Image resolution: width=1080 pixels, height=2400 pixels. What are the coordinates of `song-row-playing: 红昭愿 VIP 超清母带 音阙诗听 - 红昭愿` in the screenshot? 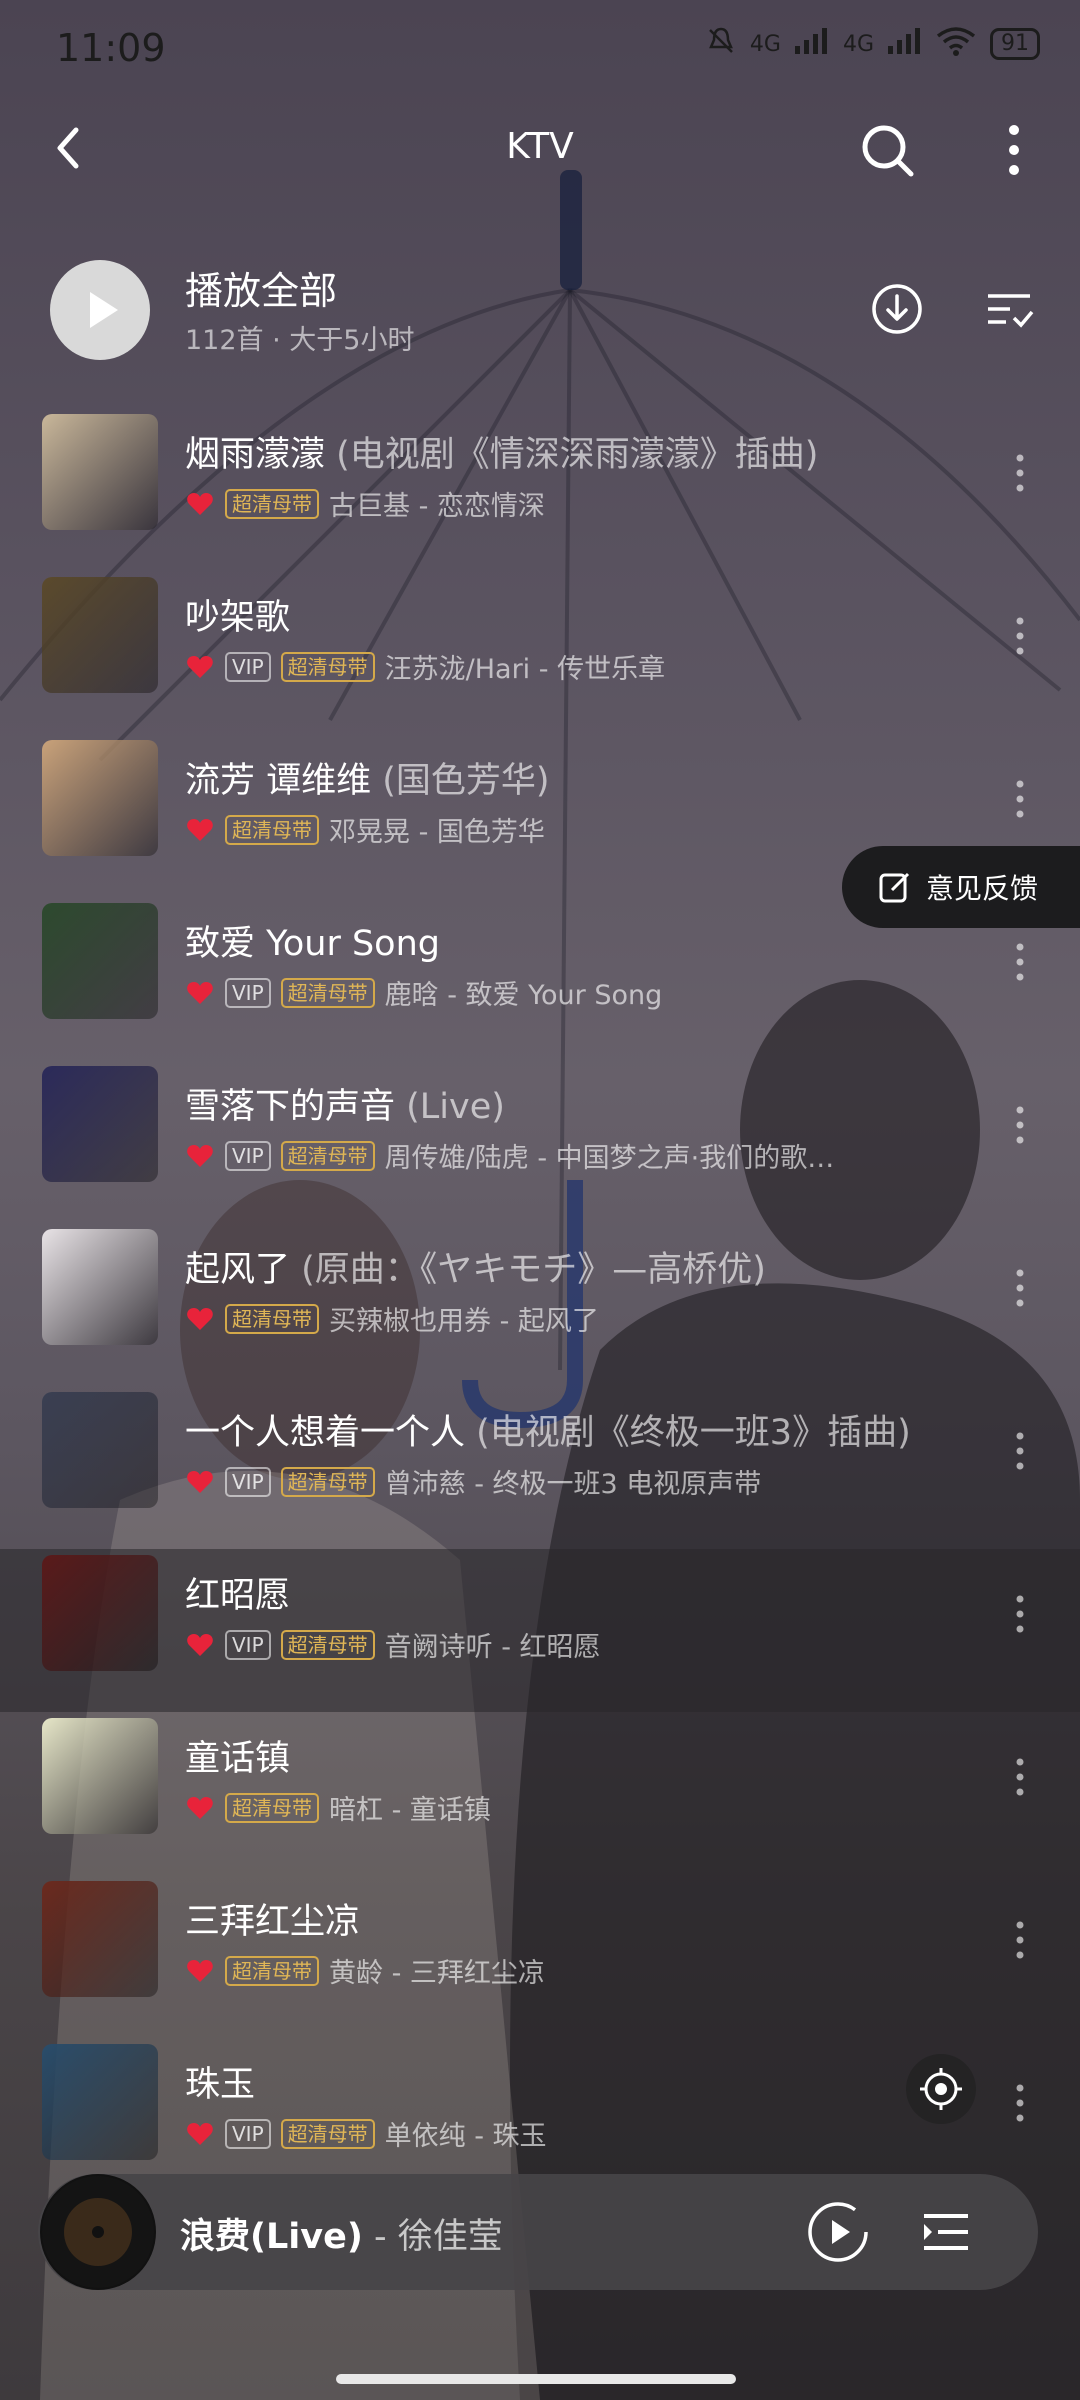 It's located at (540, 1630).